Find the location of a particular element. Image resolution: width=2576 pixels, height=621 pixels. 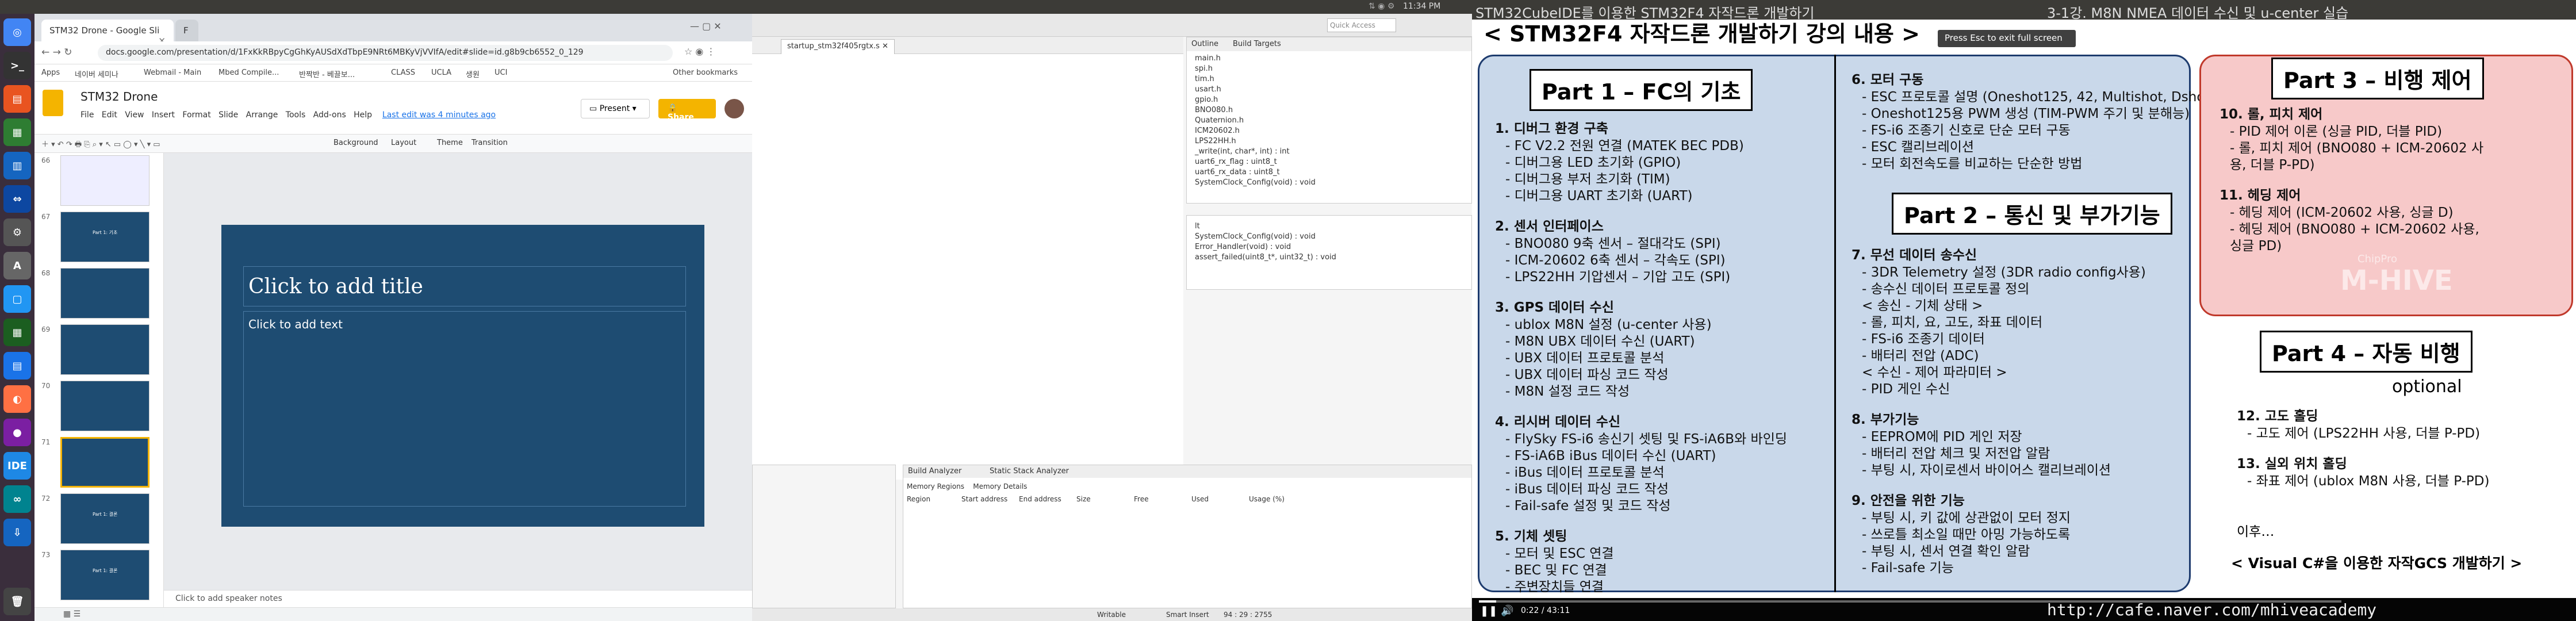

outline-item: lt is located at coordinates (1265, 226).